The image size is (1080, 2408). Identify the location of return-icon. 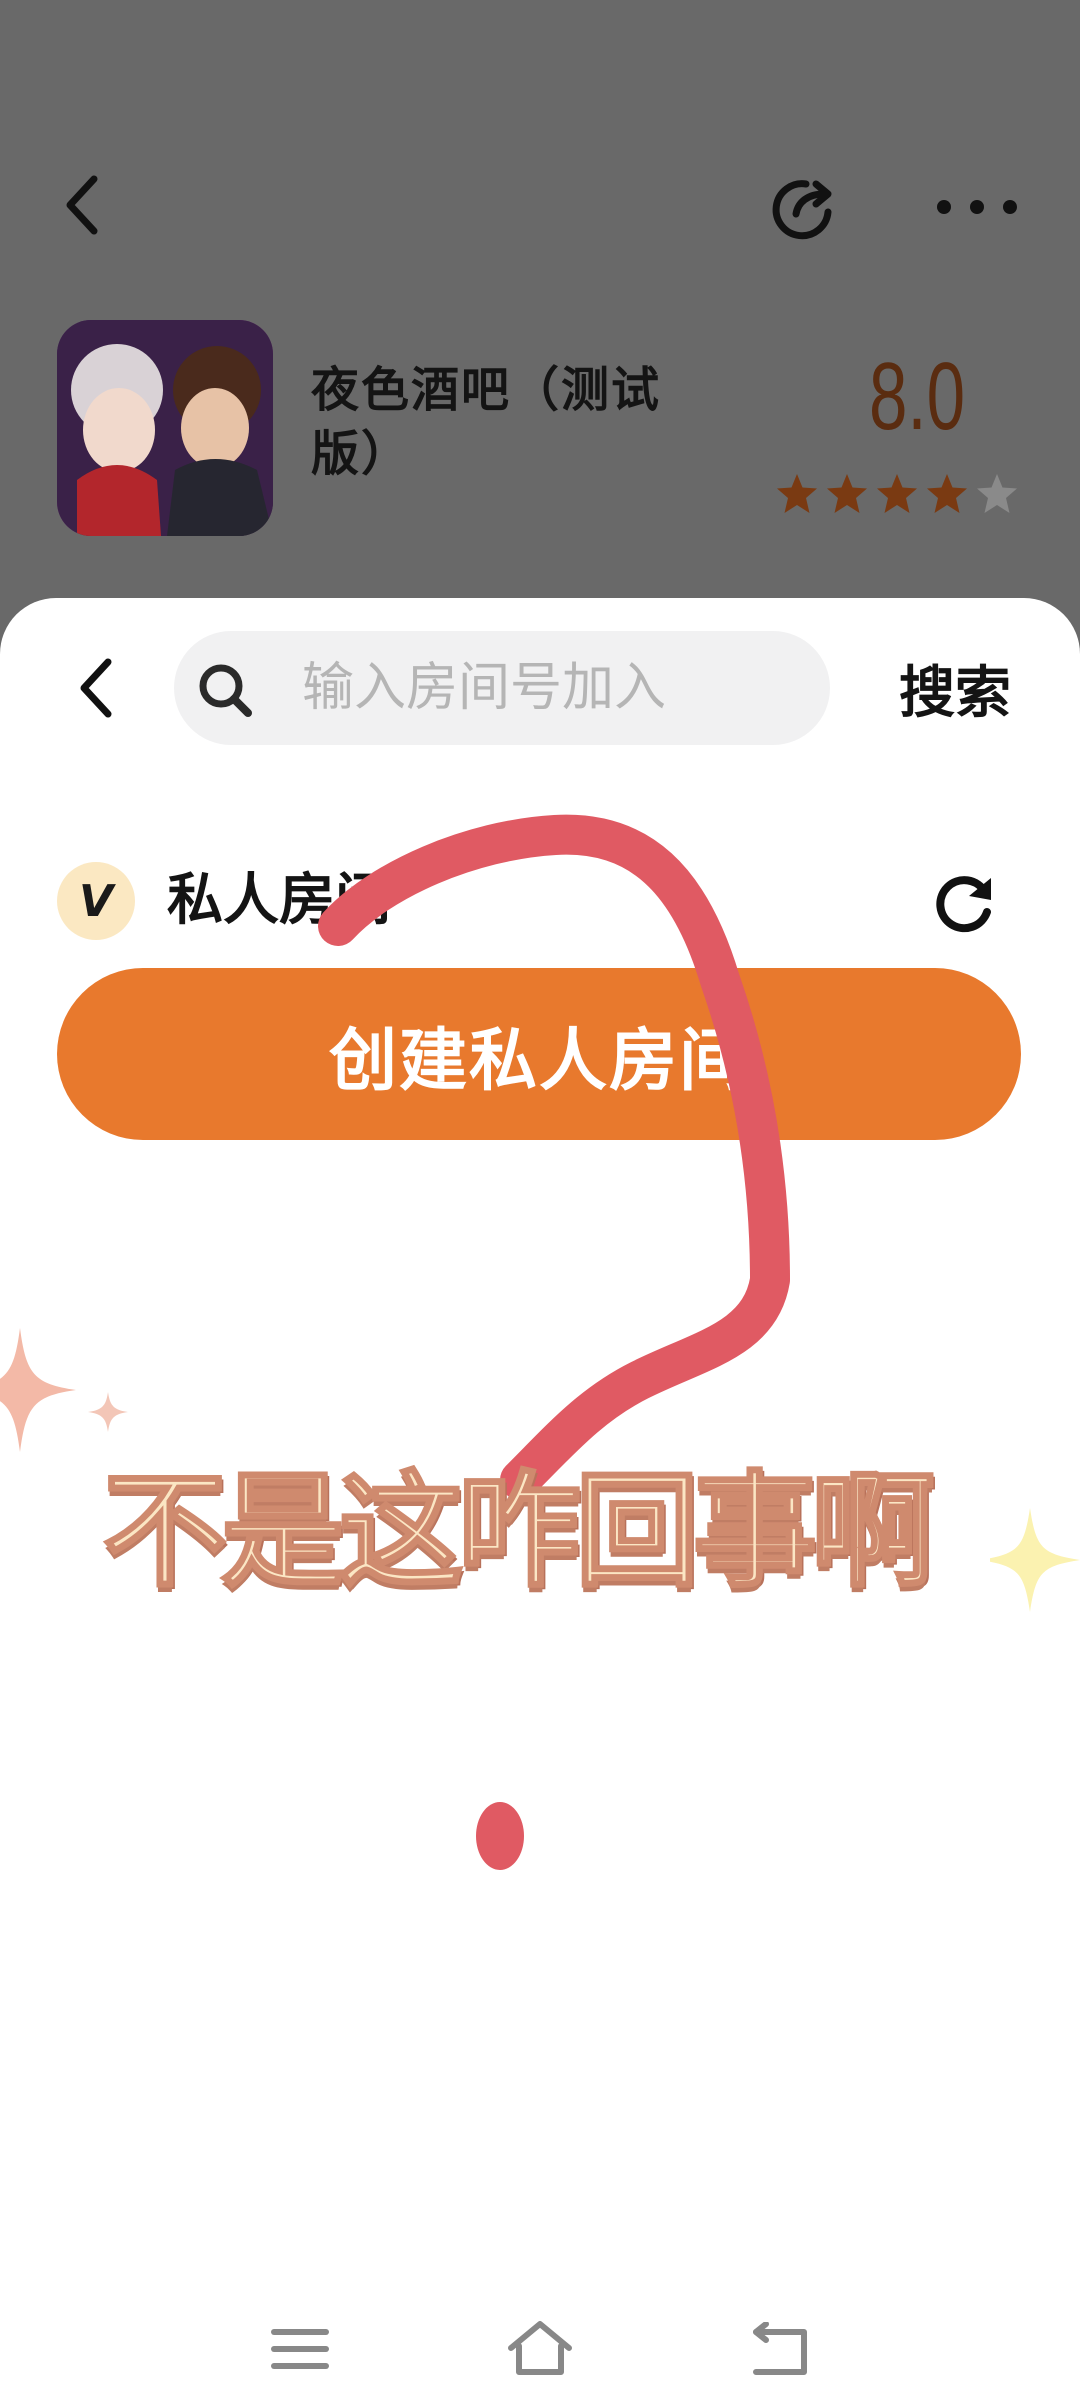
(780, 2350).